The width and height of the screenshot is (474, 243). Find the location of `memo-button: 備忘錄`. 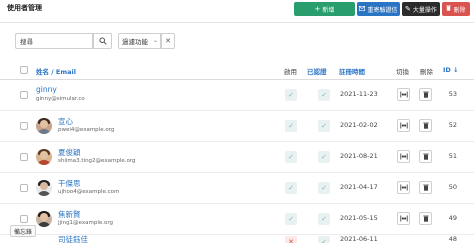

memo-button: 備忘錄 is located at coordinates (23, 231).